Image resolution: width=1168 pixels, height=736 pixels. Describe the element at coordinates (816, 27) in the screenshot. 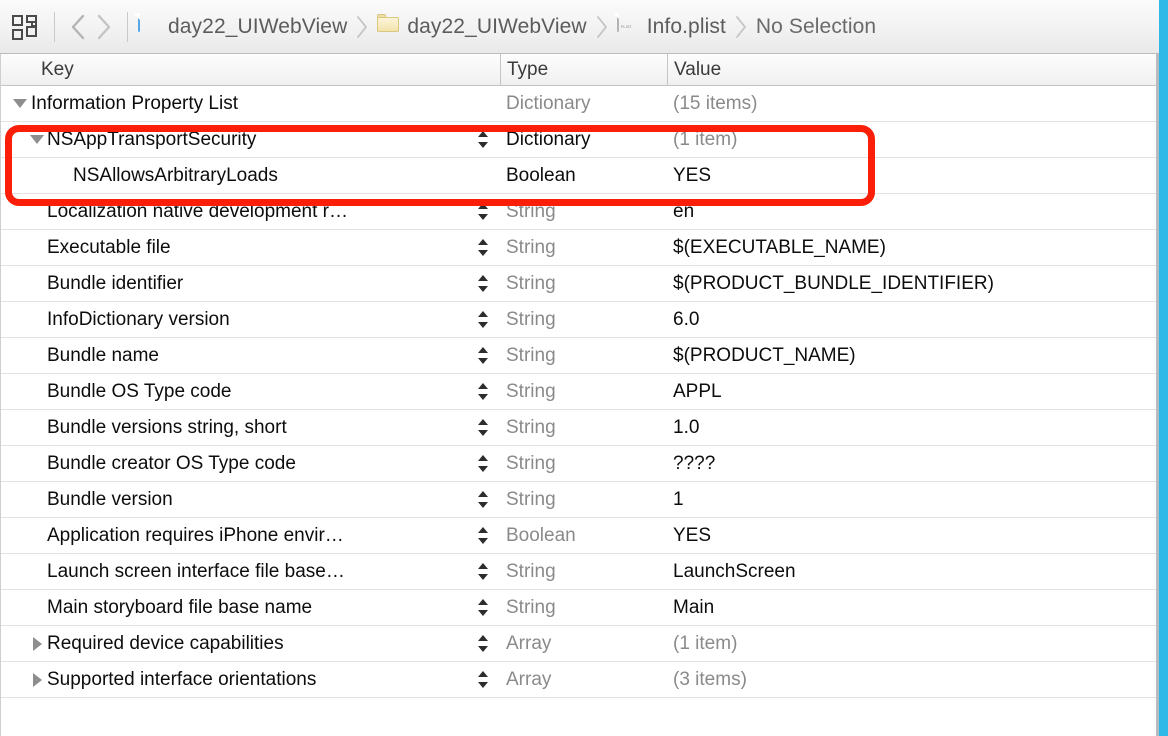

I see `breadcrumb-item-selection: No Selection` at that location.